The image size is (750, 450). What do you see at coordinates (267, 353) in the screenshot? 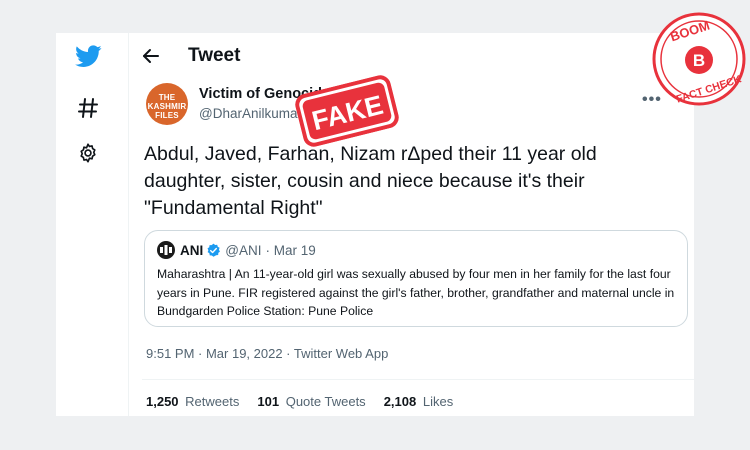
I see `tweet-timestamp: 9:51 PM · Mar 19, 2022 · Twitter Web App` at bounding box center [267, 353].